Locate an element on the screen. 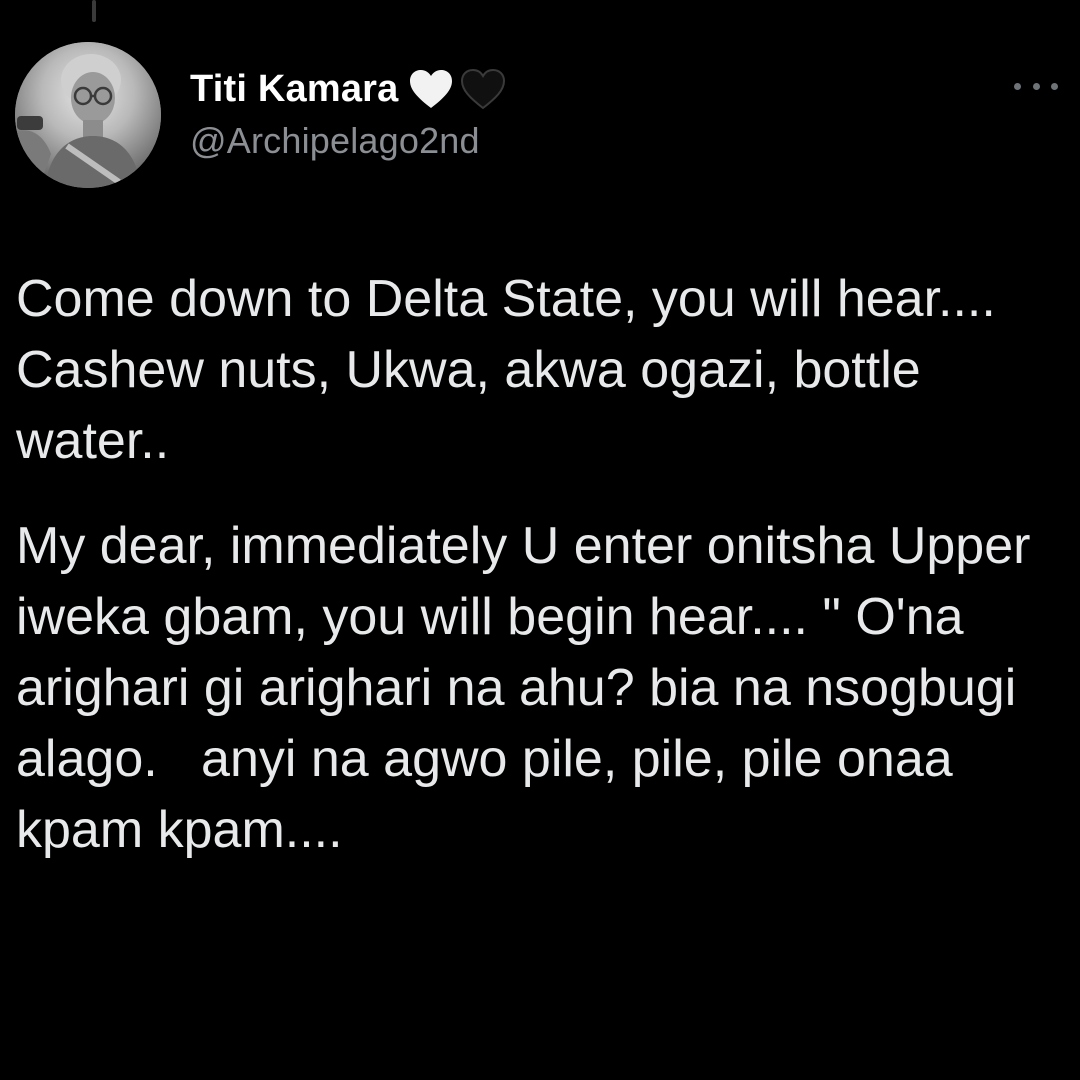  more-horizontal-icon is located at coordinates (1036, 86).